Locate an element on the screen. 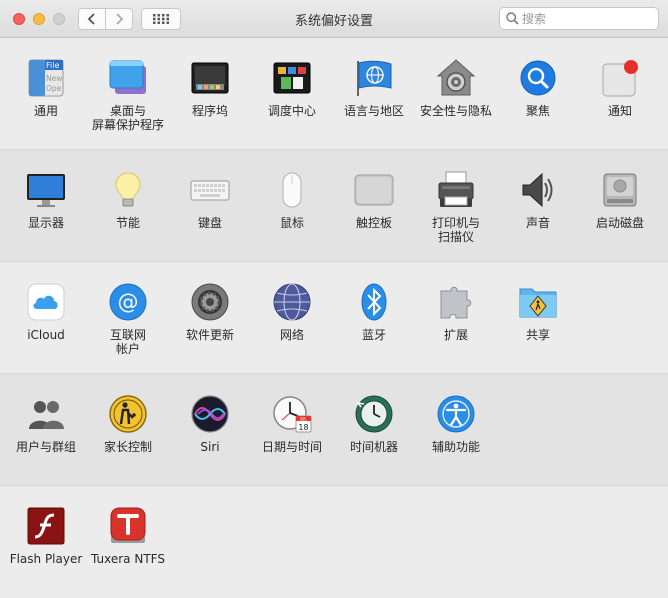 The height and width of the screenshot is (598, 668). tuxera-ntfs-icon is located at coordinates (128, 525).